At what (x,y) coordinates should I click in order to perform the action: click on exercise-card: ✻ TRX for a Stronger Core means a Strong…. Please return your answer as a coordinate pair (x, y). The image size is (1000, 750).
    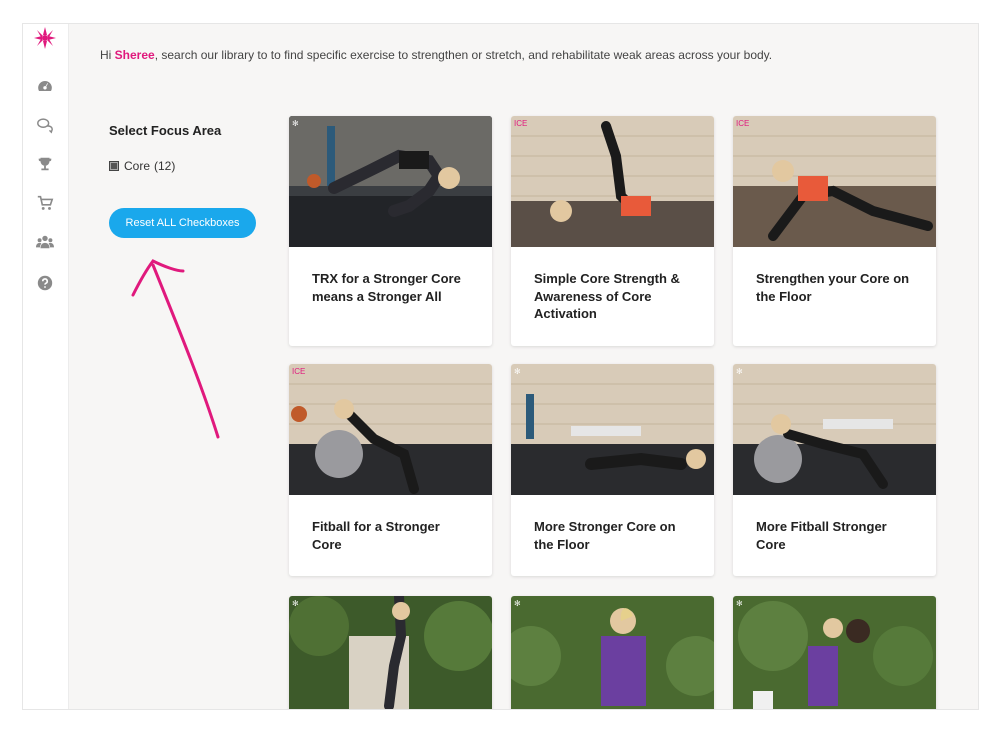
    Looking at the image, I should click on (390, 231).